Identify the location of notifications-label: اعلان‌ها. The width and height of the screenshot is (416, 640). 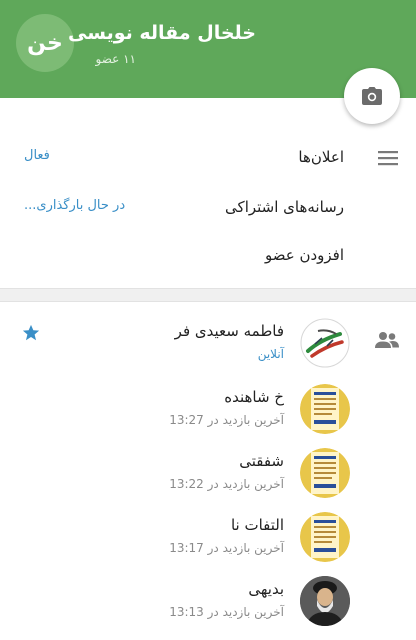
(321, 157).